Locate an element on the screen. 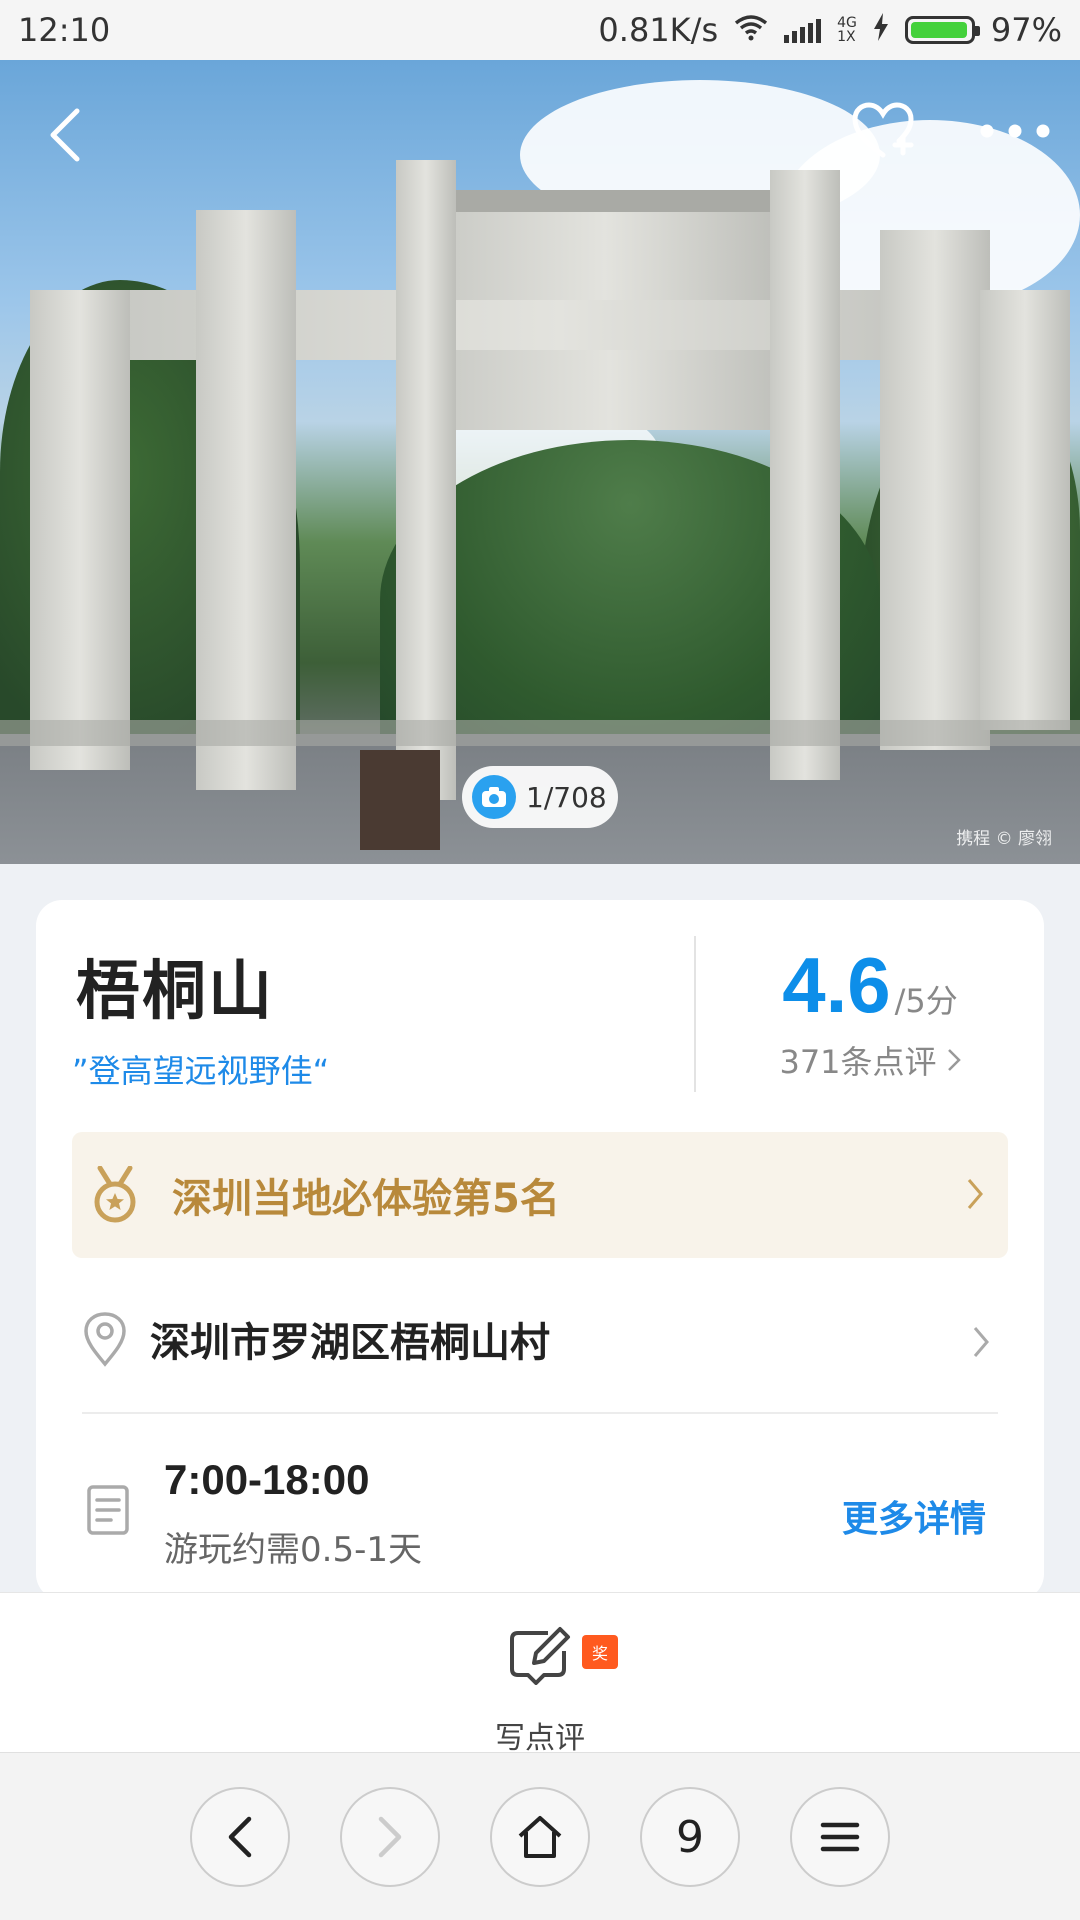  rating-section: 4.6 /5分 371条点评 is located at coordinates (870, 1011).